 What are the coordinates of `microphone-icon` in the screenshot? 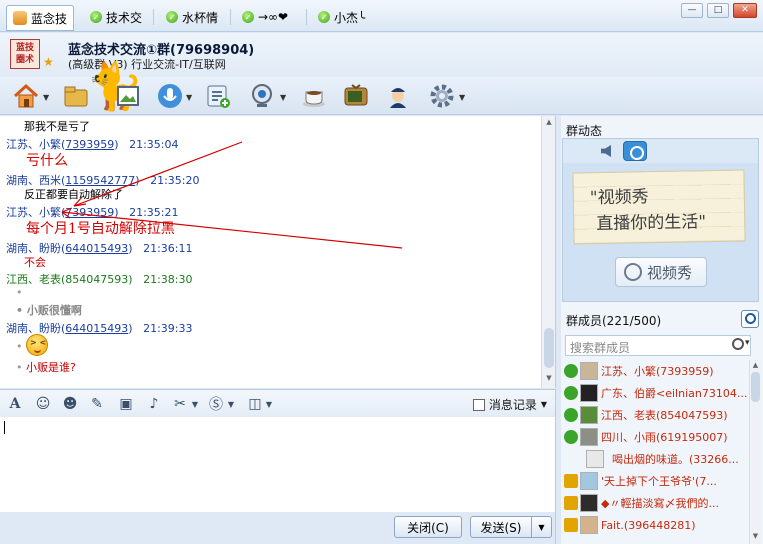 It's located at (170, 96).